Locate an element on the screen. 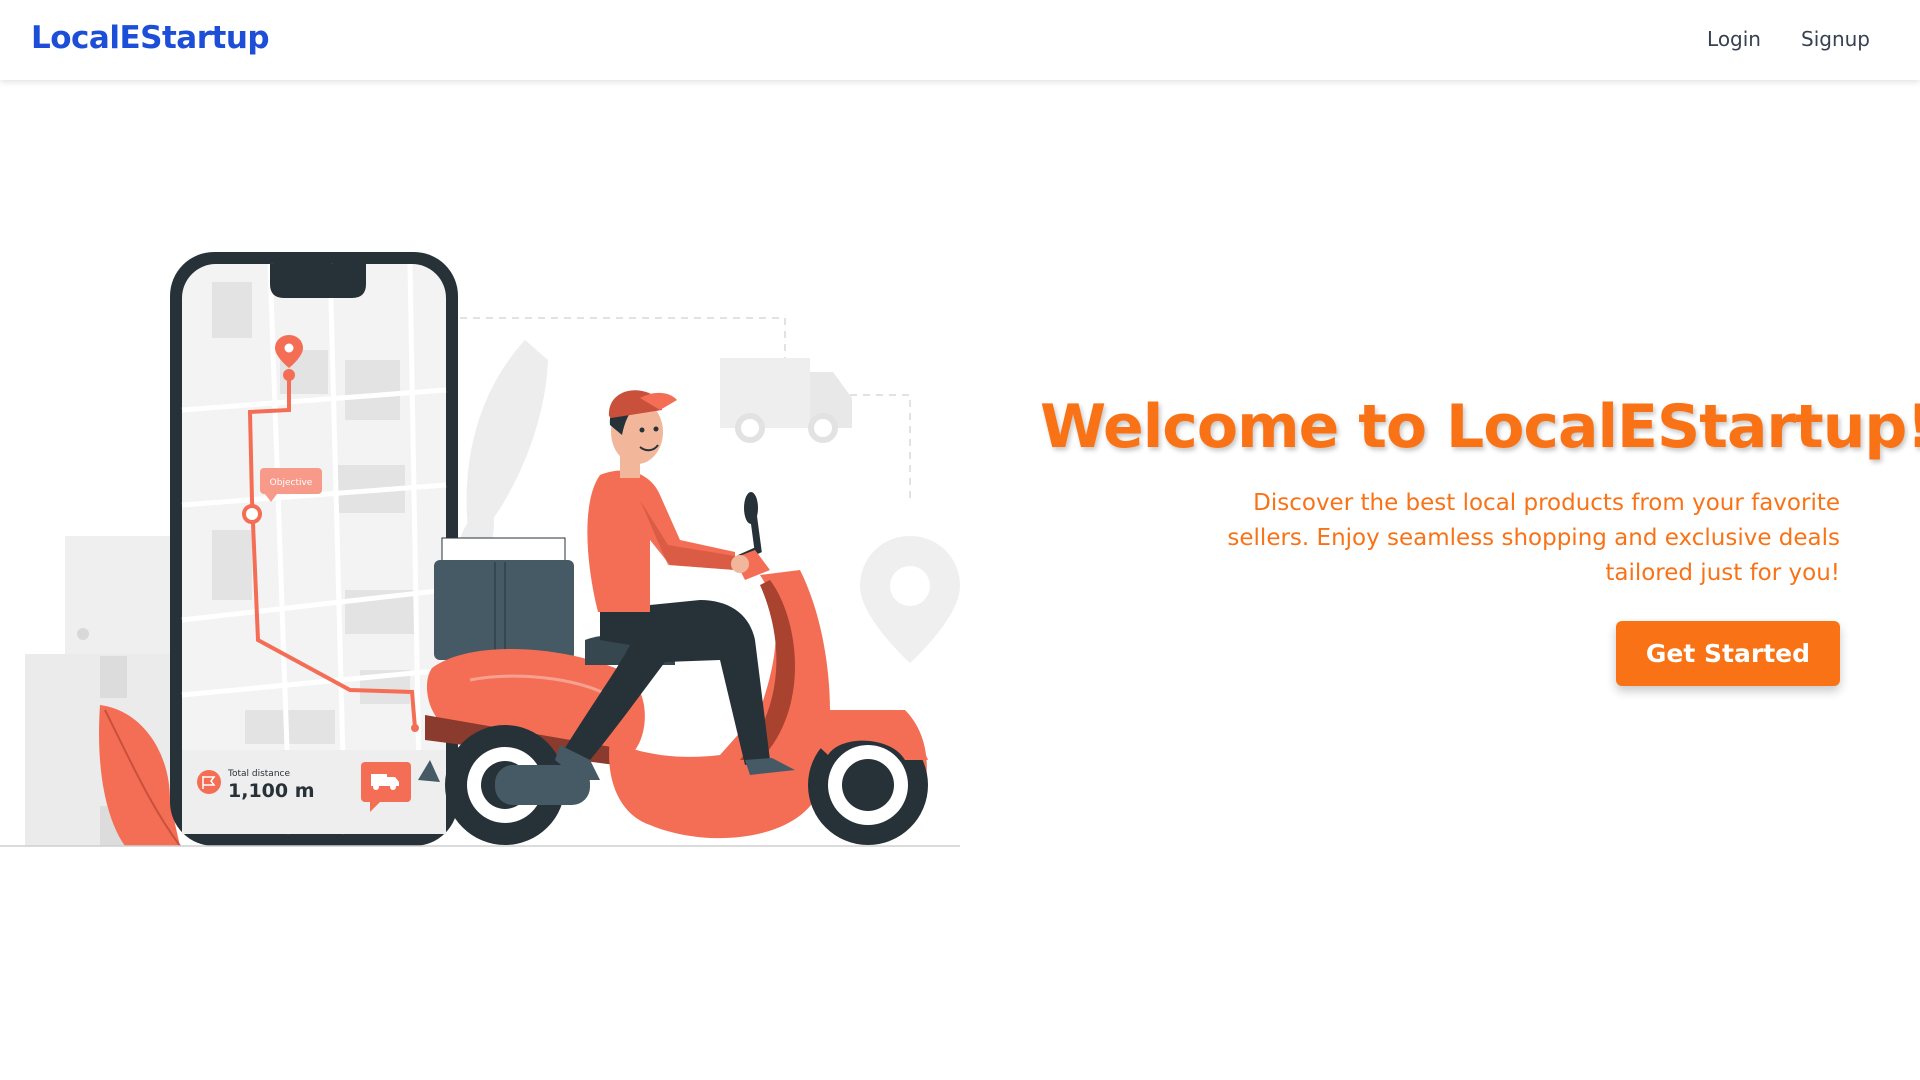 The height and width of the screenshot is (1080, 1920). distance-caption: Total distance is located at coordinates (258, 774).